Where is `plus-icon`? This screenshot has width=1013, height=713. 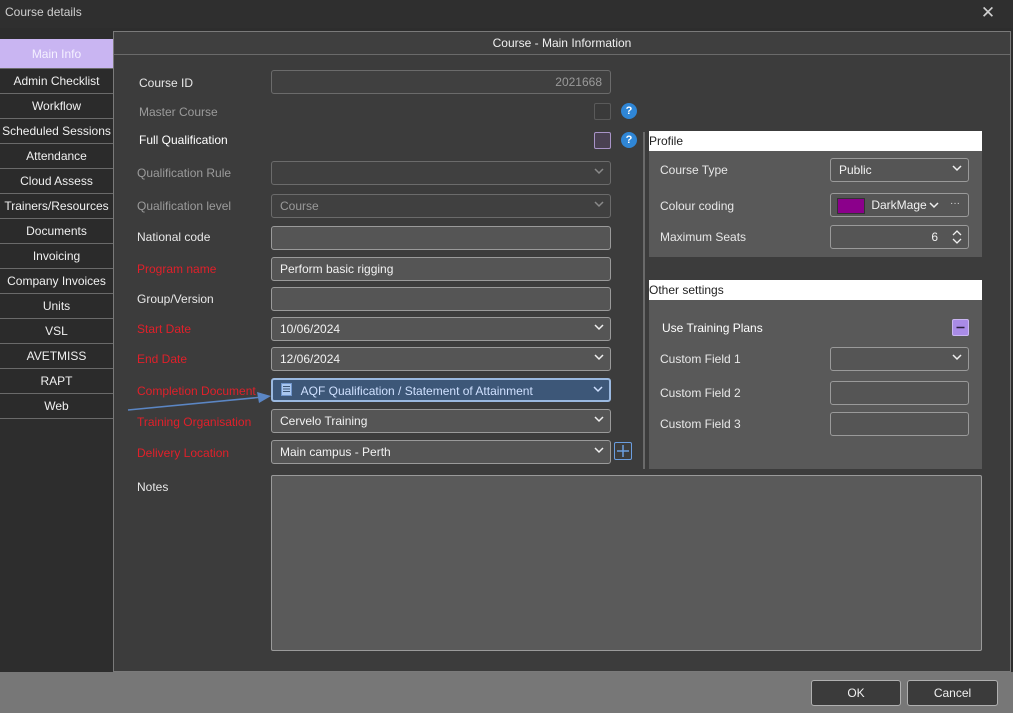
plus-icon is located at coordinates (623, 451).